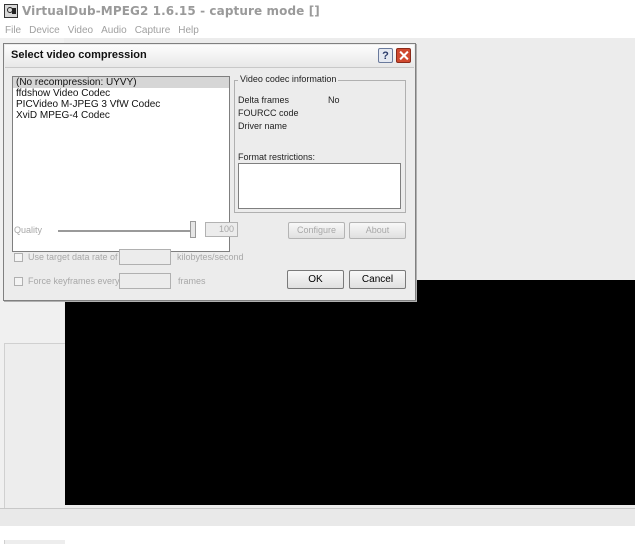 This screenshot has width=635, height=544. What do you see at coordinates (334, 100) in the screenshot?
I see `delta-frames-value: No` at bounding box center [334, 100].